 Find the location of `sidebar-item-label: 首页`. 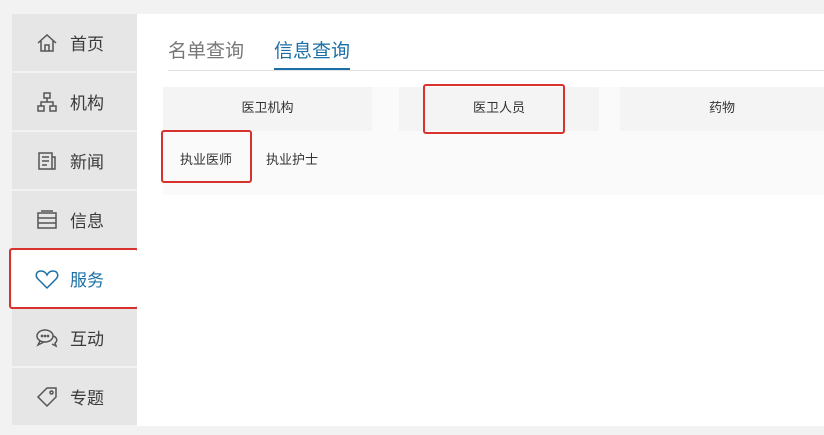

sidebar-item-label: 首页 is located at coordinates (87, 45).